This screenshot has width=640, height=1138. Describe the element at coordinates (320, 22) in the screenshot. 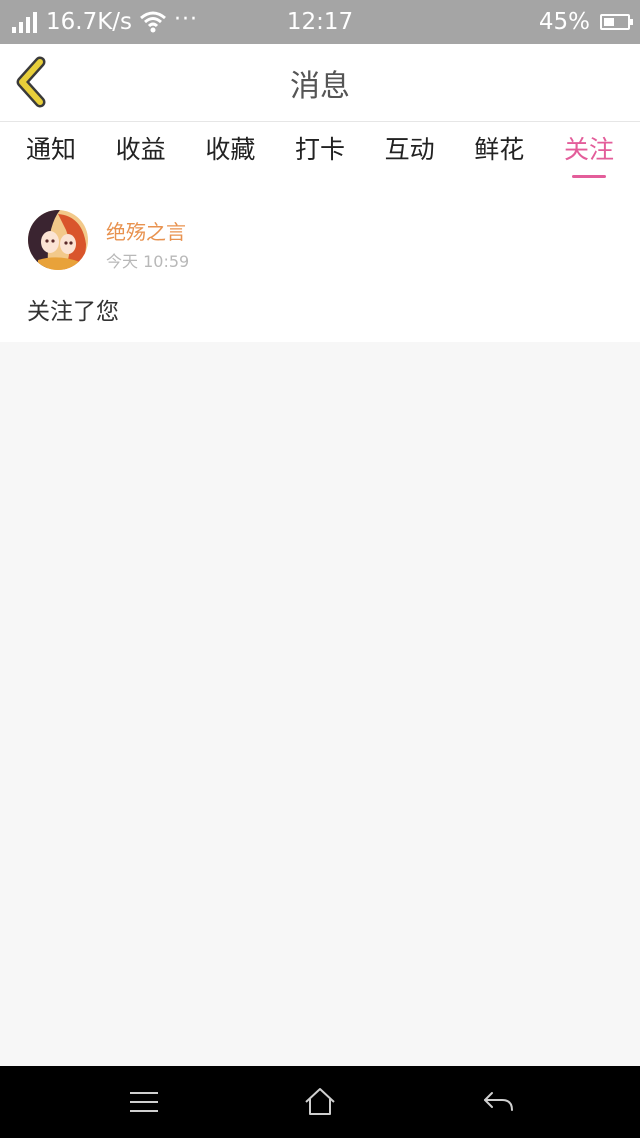

I see `status-bar: 16.7K/s ··· 12:17 45%` at that location.